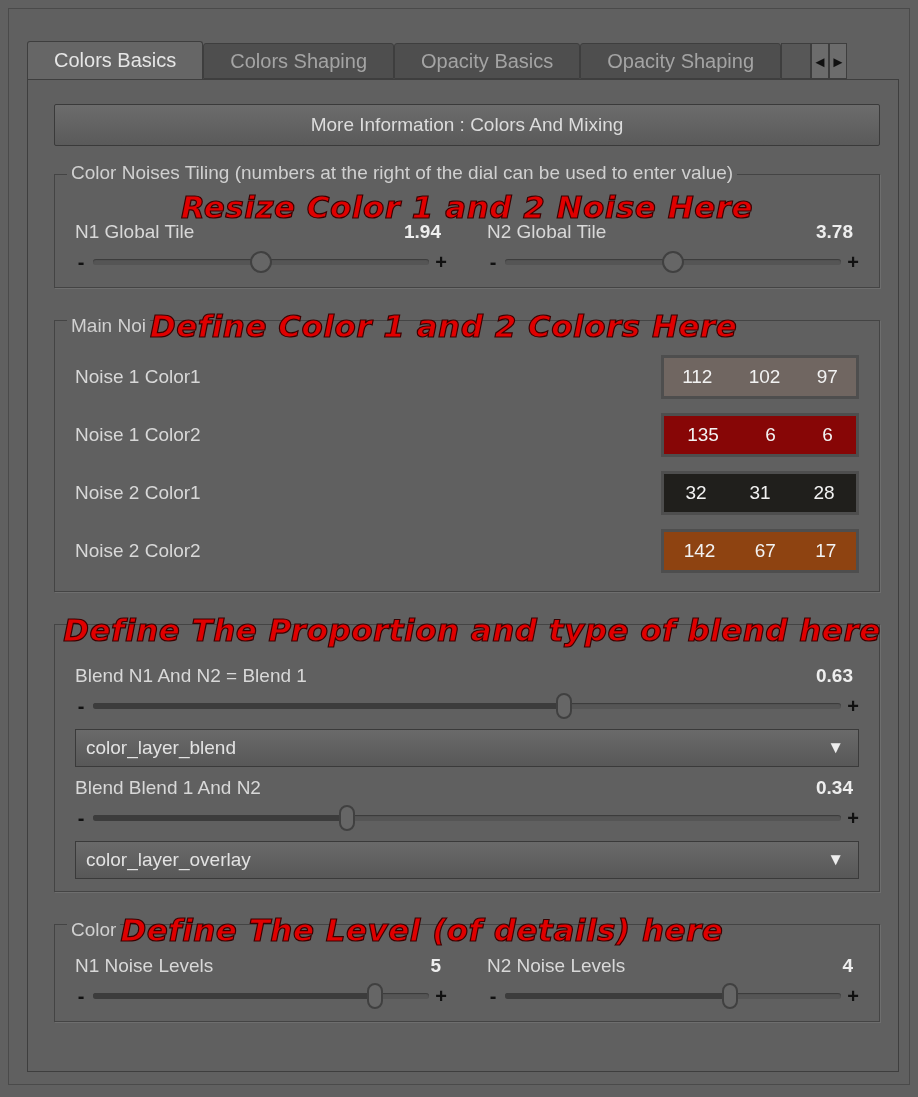 Image resolution: width=918 pixels, height=1097 pixels. I want to click on slider-value: 4, so click(847, 966).